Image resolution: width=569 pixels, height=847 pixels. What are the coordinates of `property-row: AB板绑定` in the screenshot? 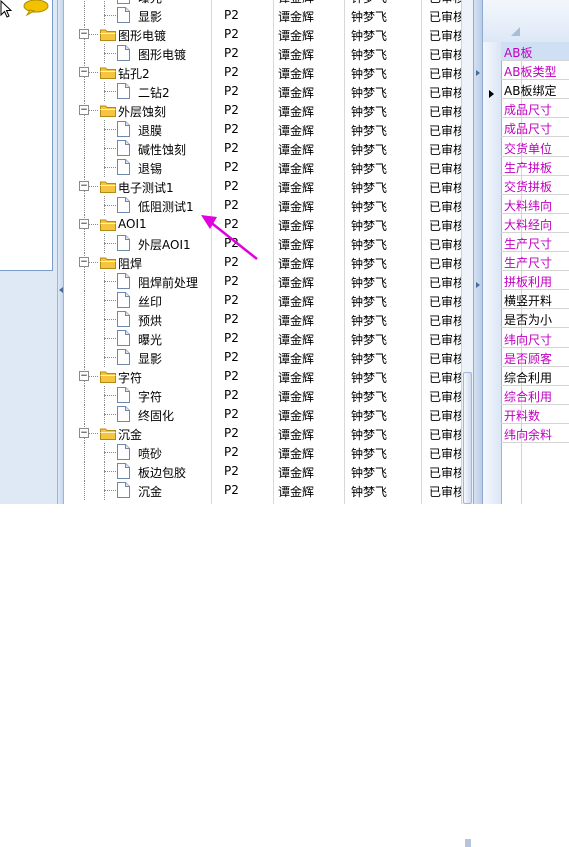 It's located at (535, 90).